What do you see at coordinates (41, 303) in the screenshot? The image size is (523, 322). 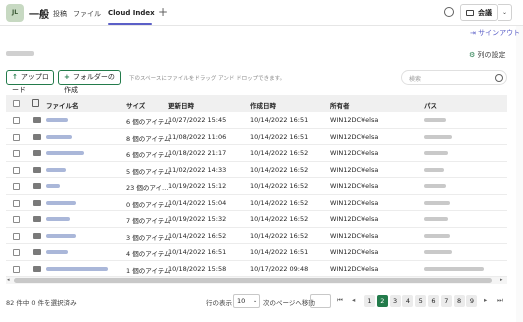 I see `selection-status: 82 件中 0 件を選択済み` at bounding box center [41, 303].